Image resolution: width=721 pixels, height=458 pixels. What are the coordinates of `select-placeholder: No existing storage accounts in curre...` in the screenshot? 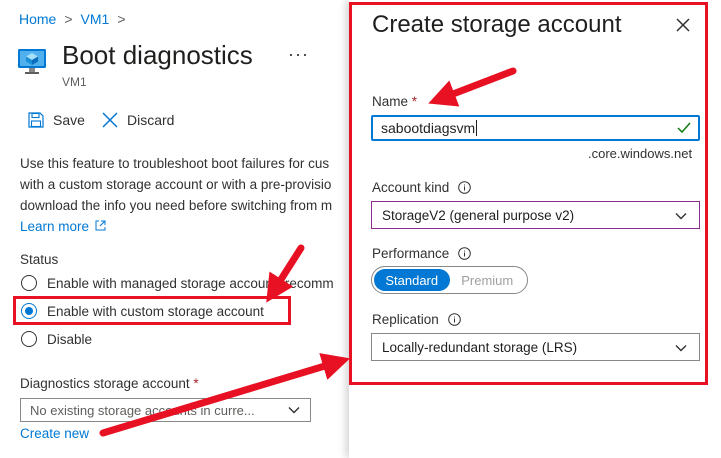 It's located at (142, 410).